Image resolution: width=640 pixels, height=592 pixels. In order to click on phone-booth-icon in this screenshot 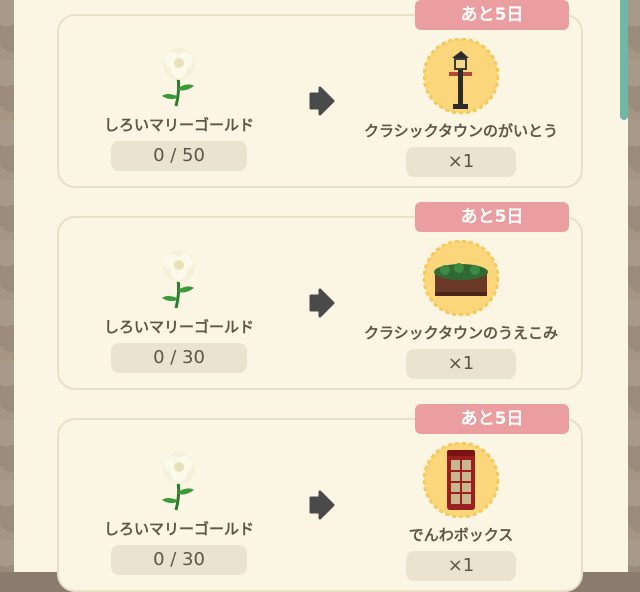, I will do `click(461, 480)`.